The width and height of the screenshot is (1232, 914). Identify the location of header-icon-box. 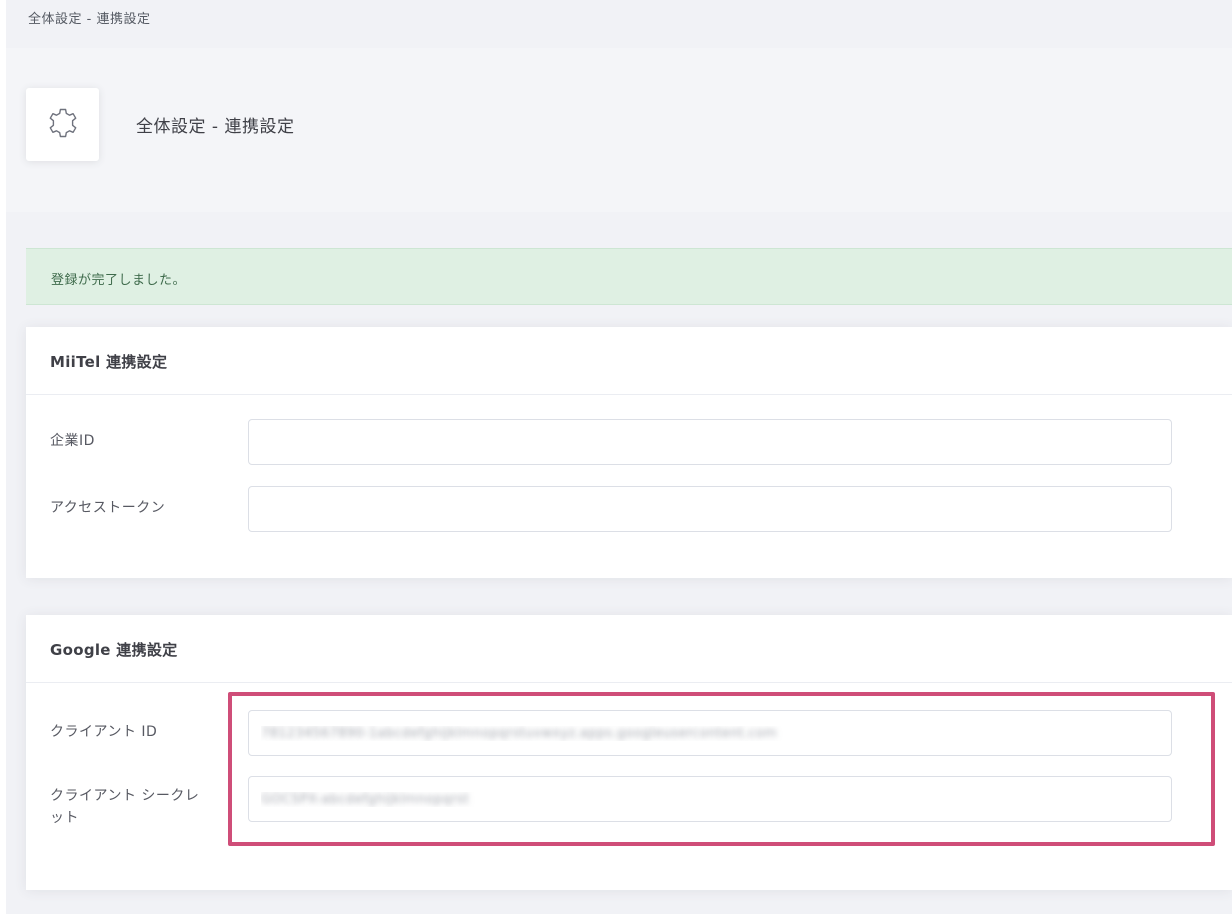
(62, 124).